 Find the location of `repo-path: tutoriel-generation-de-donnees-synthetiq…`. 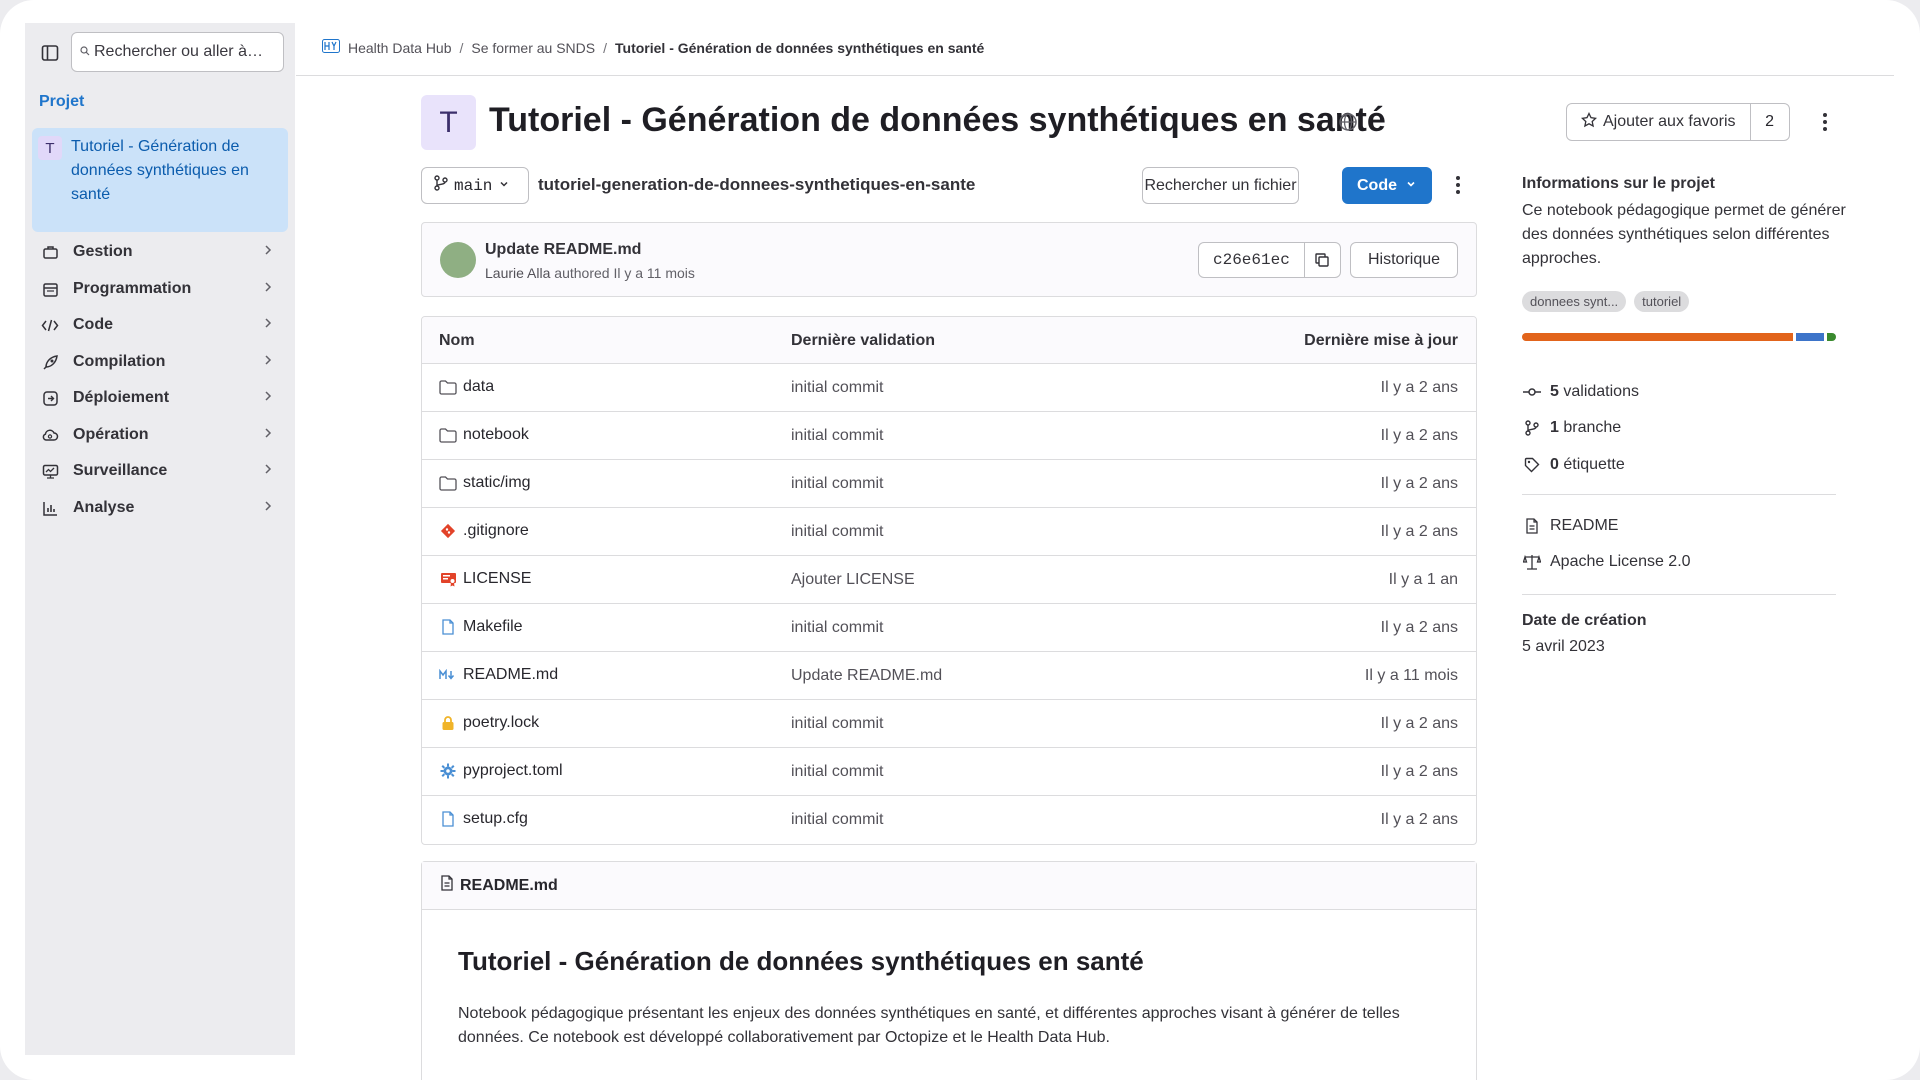

repo-path: tutoriel-generation-de-donnees-synthetiq… is located at coordinates (756, 185).